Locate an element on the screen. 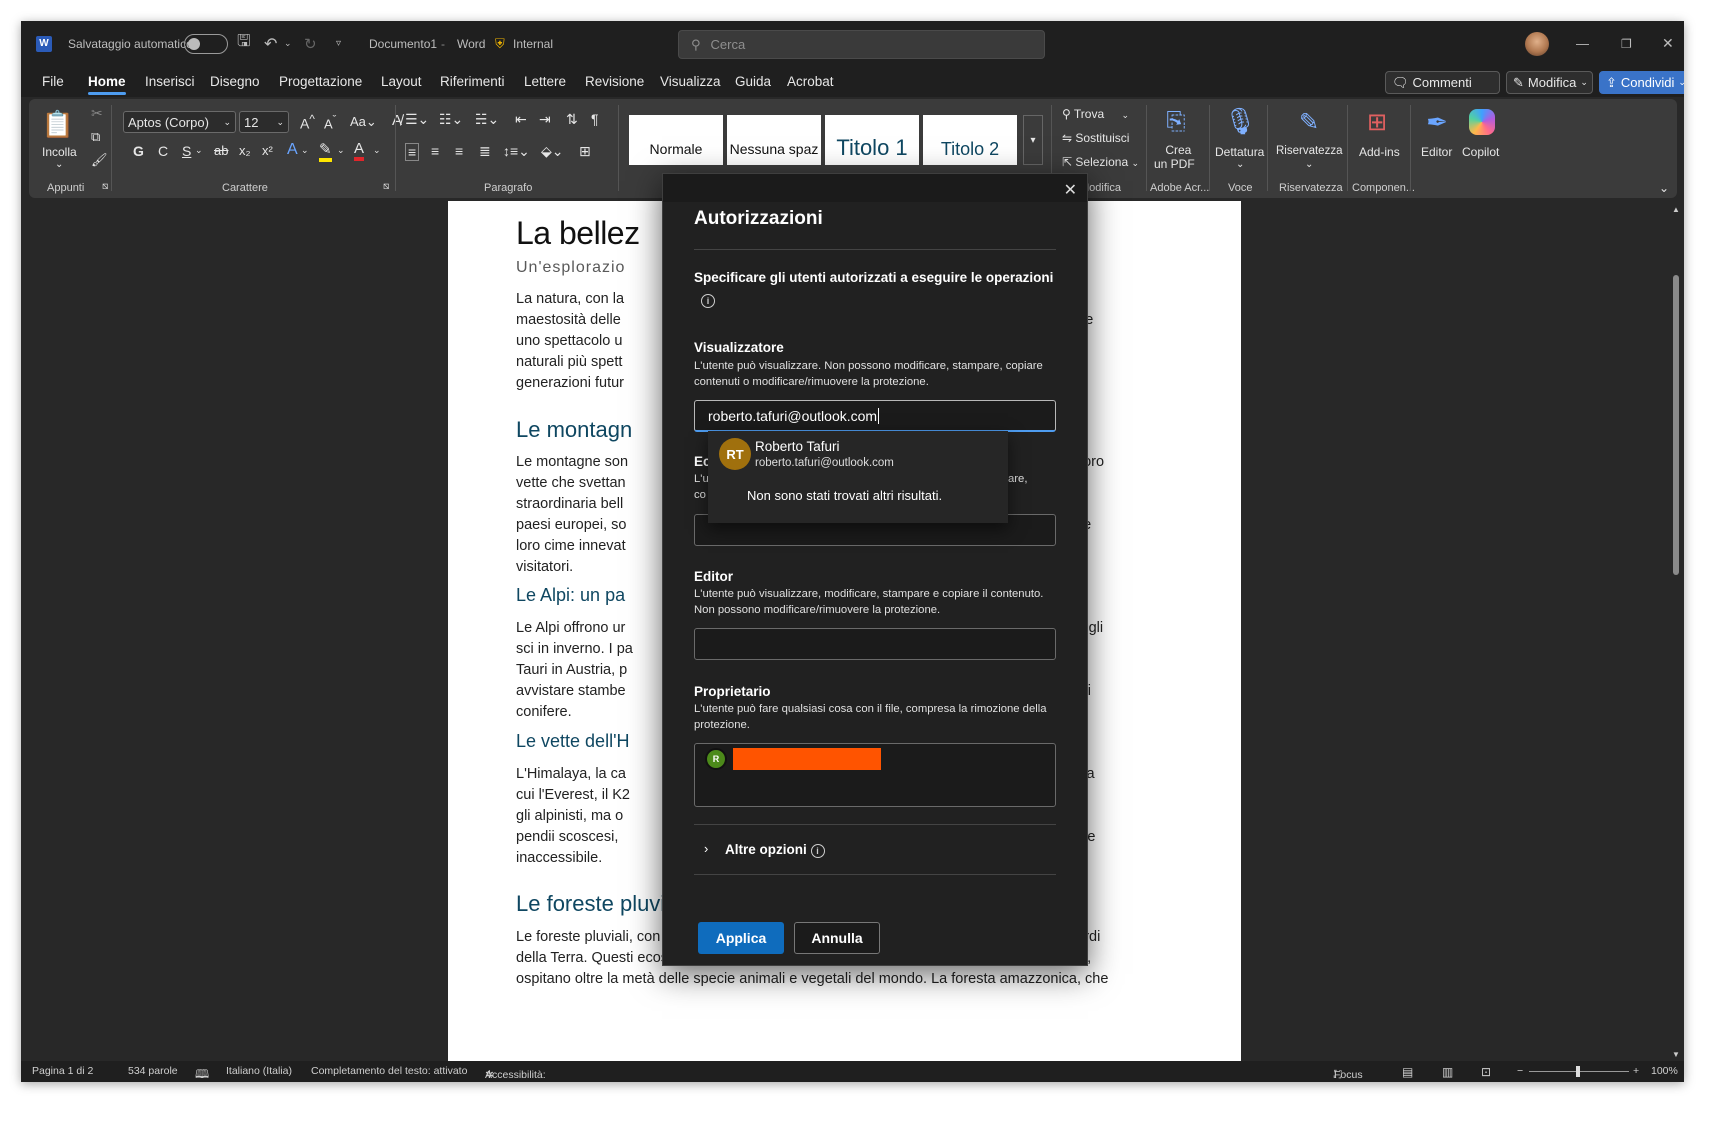  search-box: ⚲ Cerca is located at coordinates (861, 44).